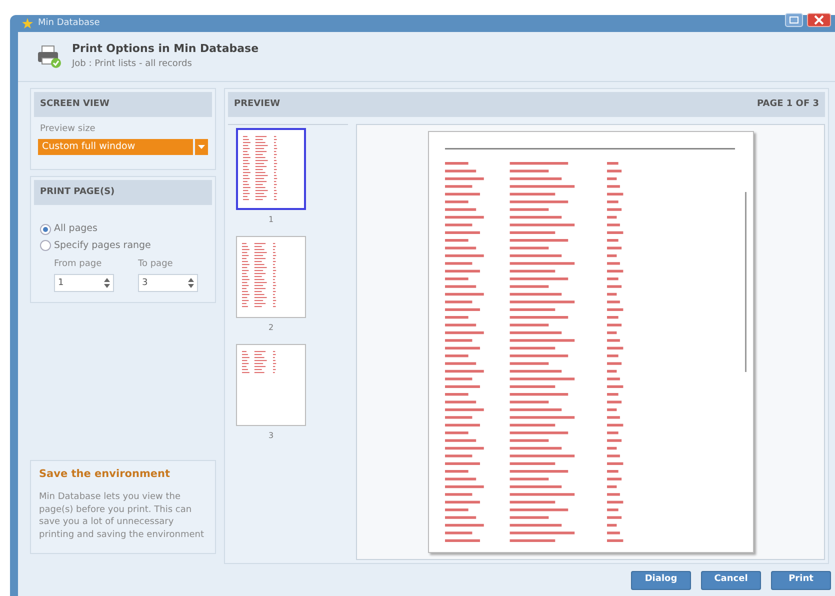 The height and width of the screenshot is (596, 835). What do you see at coordinates (122, 516) in the screenshot?
I see `tip-text: Min Database lets you view the page(s) before you print. This can save you a lot of unnecessary printing and saving the environment` at bounding box center [122, 516].